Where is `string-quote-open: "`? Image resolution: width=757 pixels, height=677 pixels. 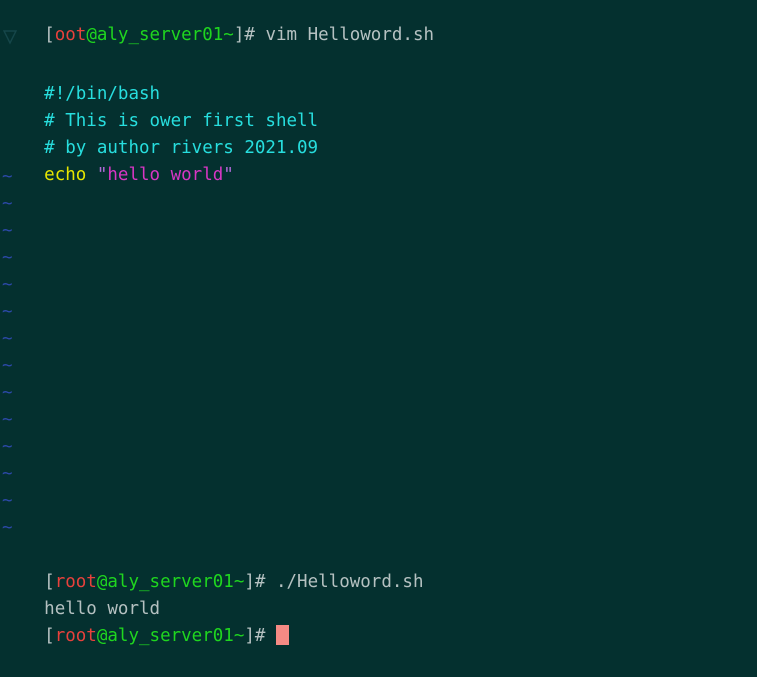 string-quote-open: " is located at coordinates (102, 175).